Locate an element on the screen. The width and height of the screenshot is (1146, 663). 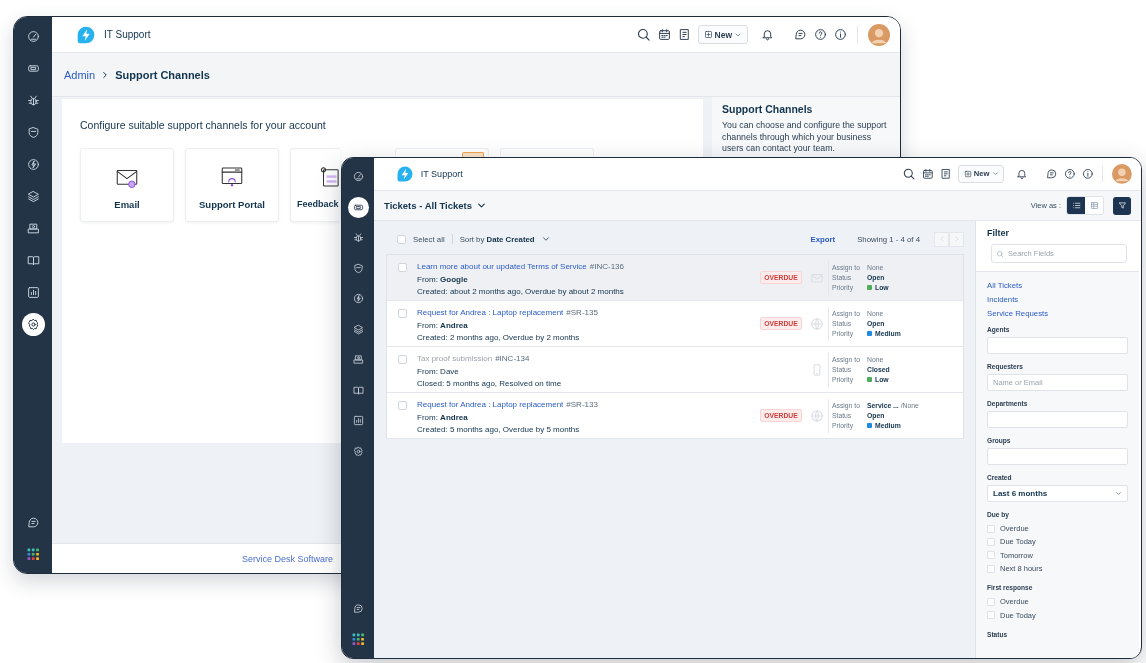
intro-text: Configure suitable support channels for your account is located at coordinates (203, 125).